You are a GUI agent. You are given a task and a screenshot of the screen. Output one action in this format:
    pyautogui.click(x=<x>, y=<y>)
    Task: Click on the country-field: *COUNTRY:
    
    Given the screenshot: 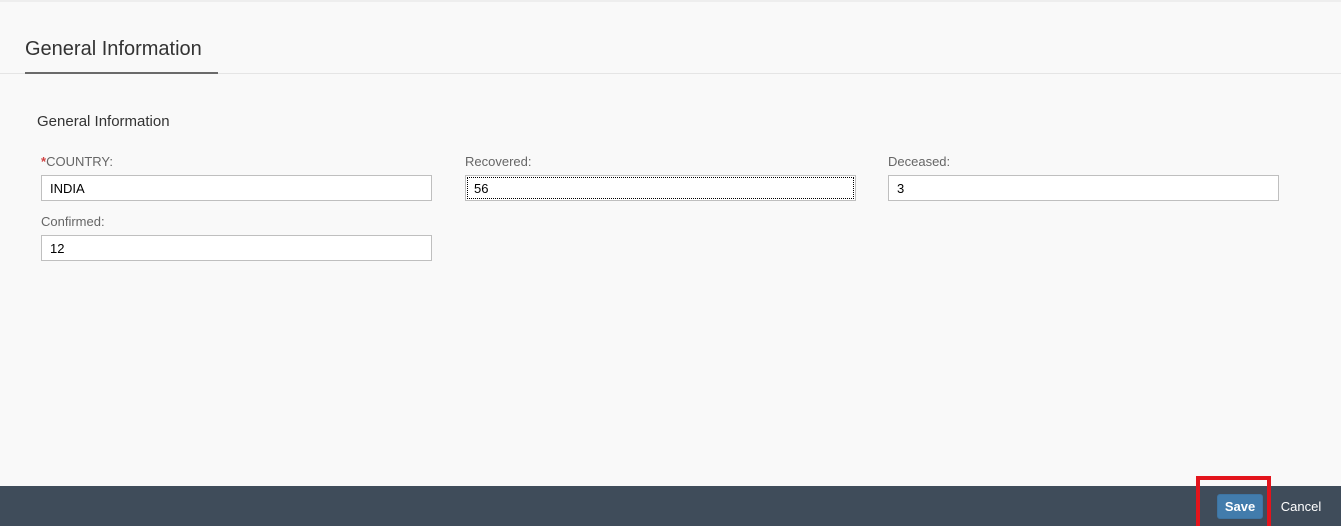 What is the action you would take?
    pyautogui.click(x=236, y=177)
    